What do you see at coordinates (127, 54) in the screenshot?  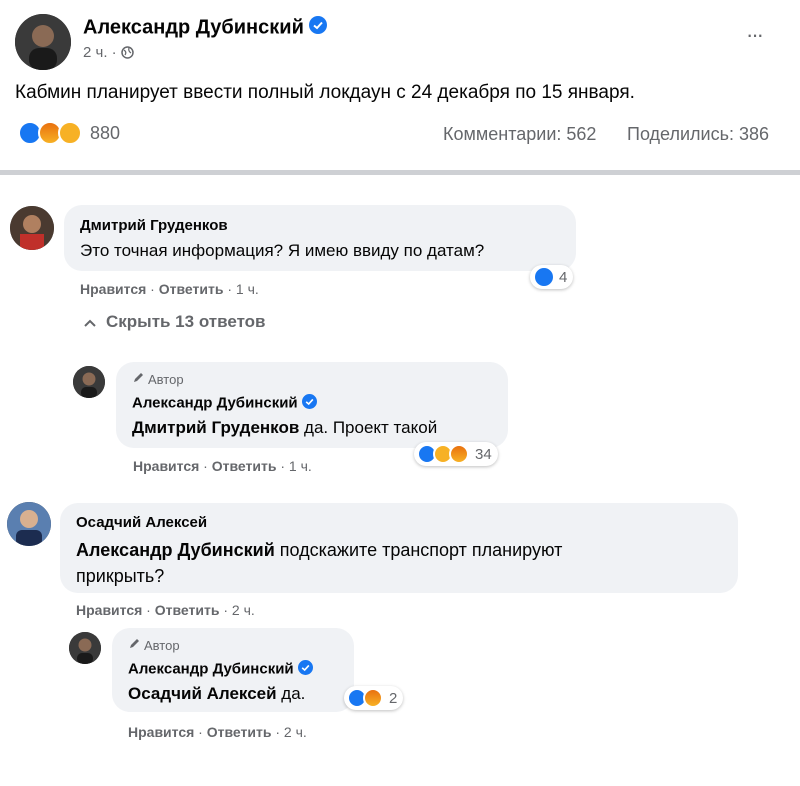 I see `globe-icon` at bounding box center [127, 54].